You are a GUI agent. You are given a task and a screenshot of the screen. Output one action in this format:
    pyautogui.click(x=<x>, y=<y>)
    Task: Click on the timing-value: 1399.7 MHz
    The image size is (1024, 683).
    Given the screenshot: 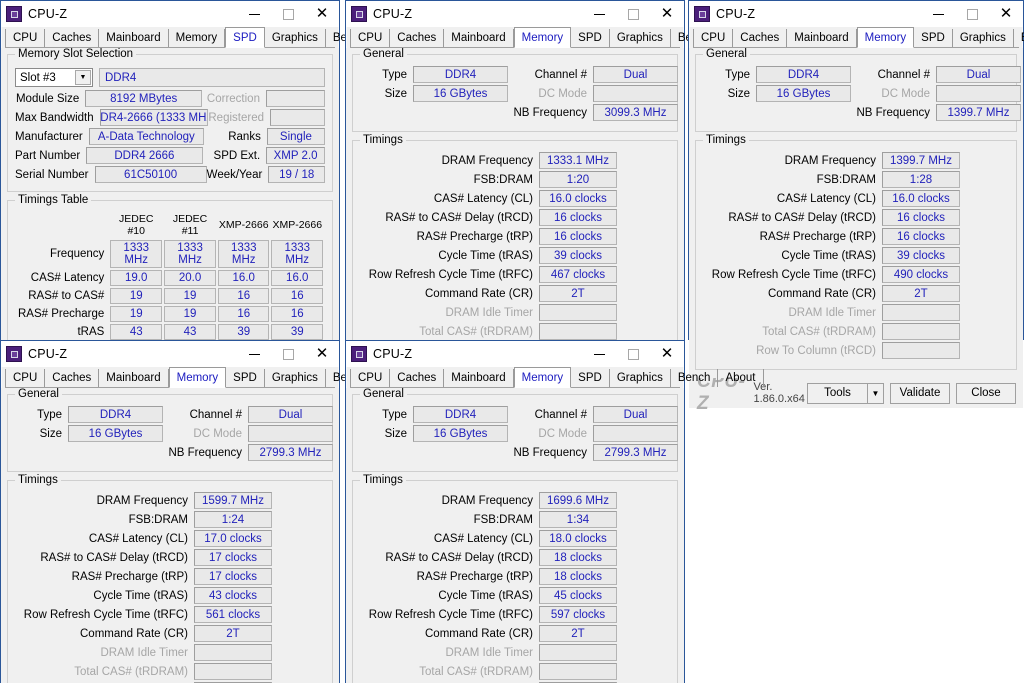 What is the action you would take?
    pyautogui.click(x=921, y=160)
    